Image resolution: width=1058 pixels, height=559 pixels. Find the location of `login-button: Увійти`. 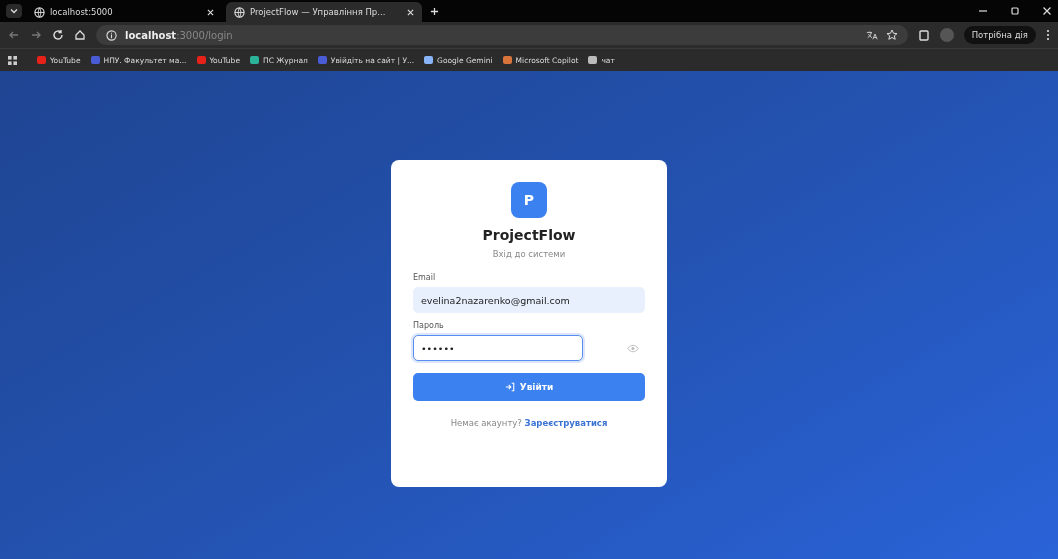

login-button: Увійти is located at coordinates (529, 387).